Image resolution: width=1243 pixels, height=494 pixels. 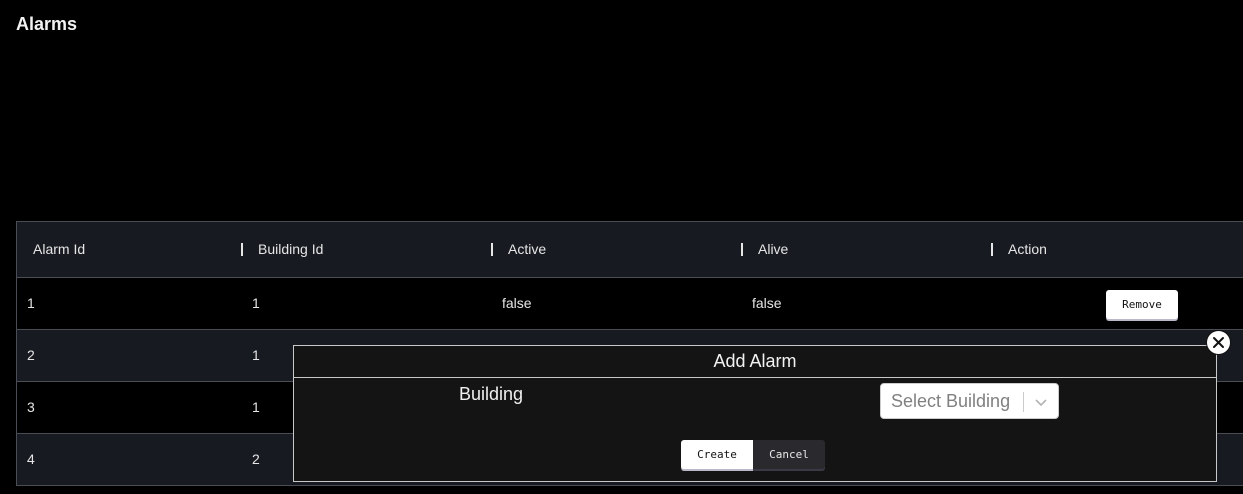 I want to click on building-select-placeholder: Select Building, so click(x=951, y=401).